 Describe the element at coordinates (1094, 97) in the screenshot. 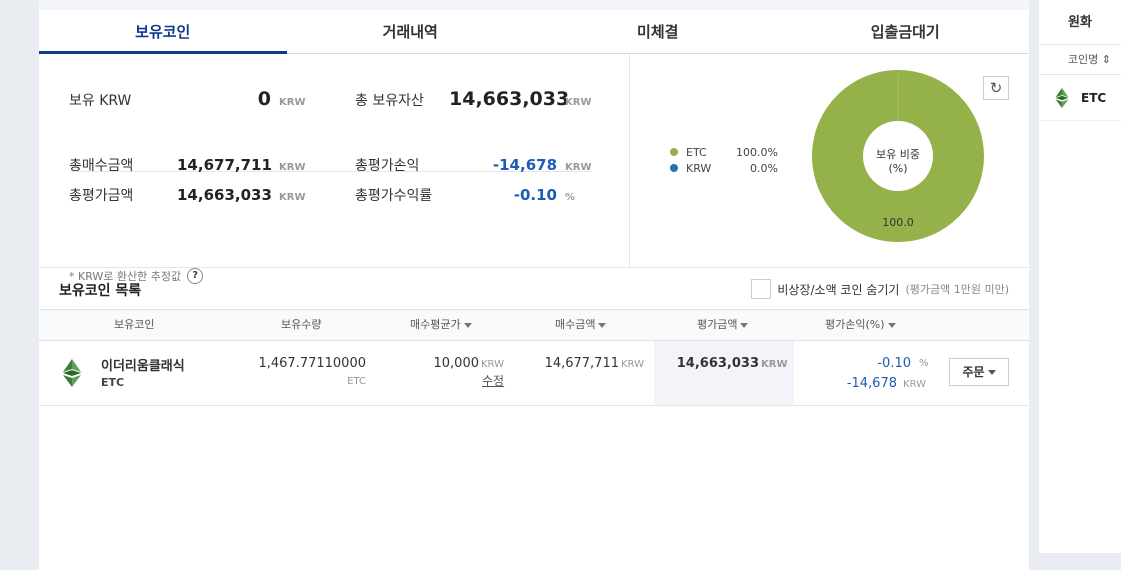

I see `sidebar-item-label: ETC` at that location.